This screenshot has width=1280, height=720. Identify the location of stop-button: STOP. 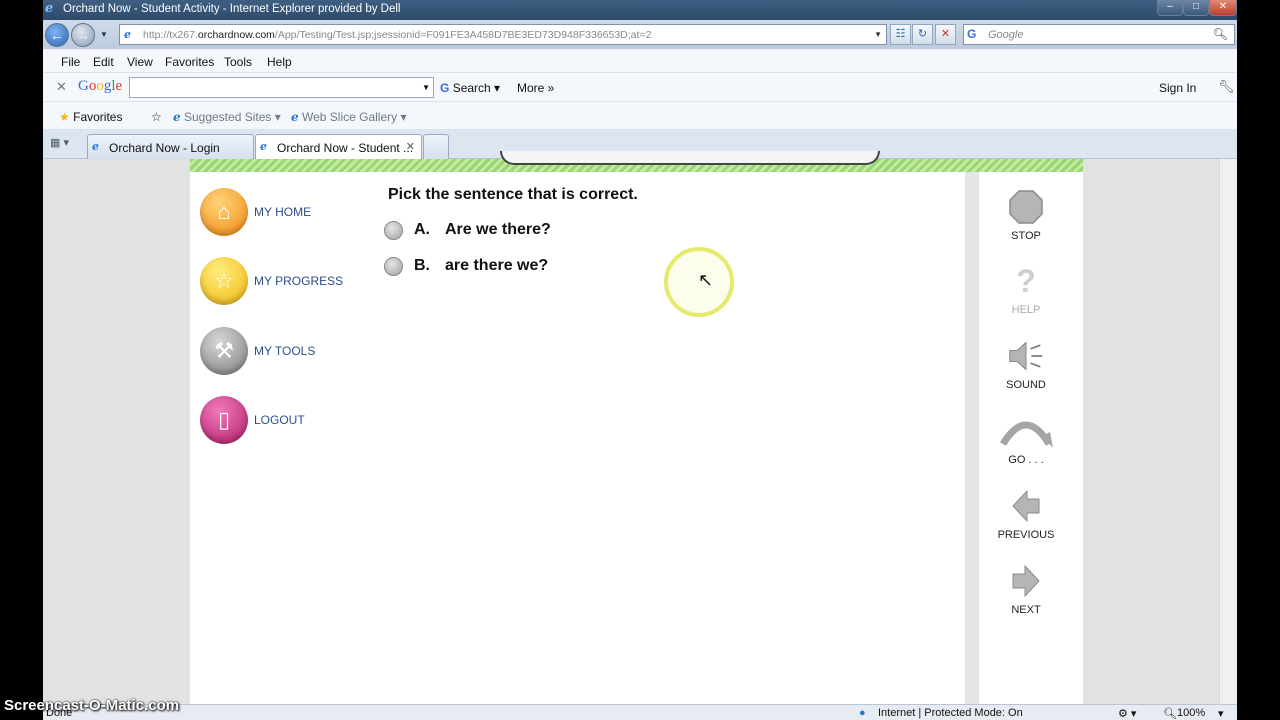
(1026, 220).